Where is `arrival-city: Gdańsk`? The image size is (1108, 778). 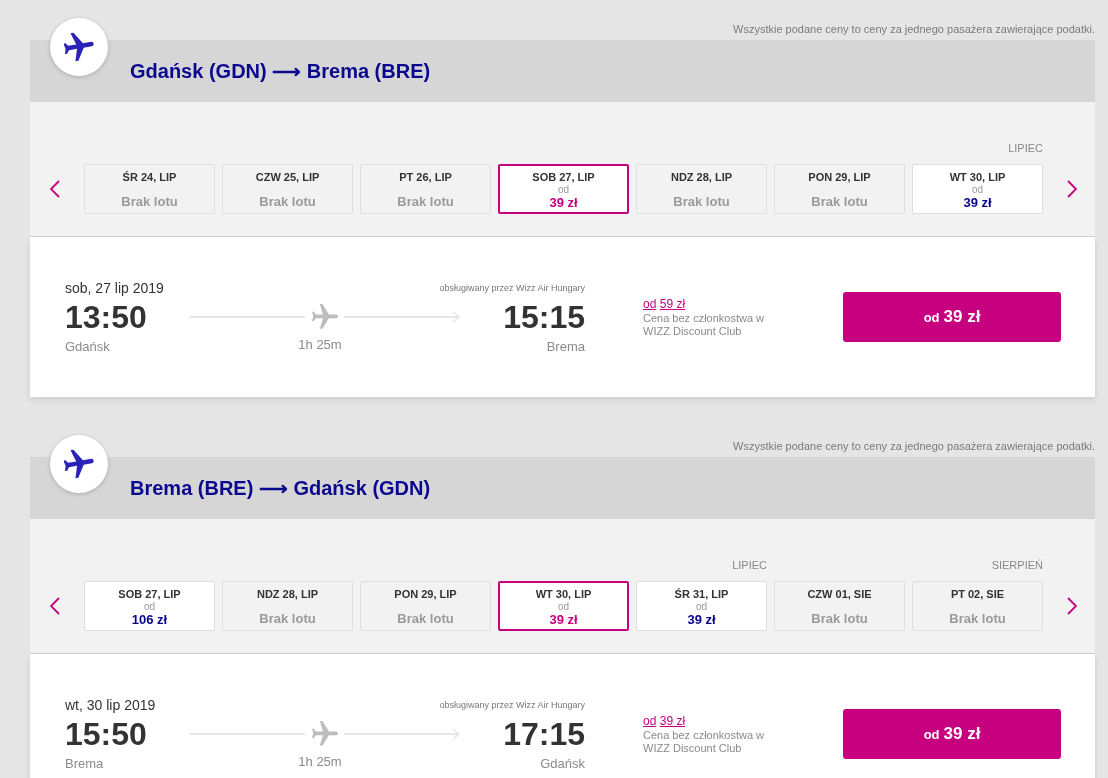
arrival-city: Gdańsk is located at coordinates (562, 764).